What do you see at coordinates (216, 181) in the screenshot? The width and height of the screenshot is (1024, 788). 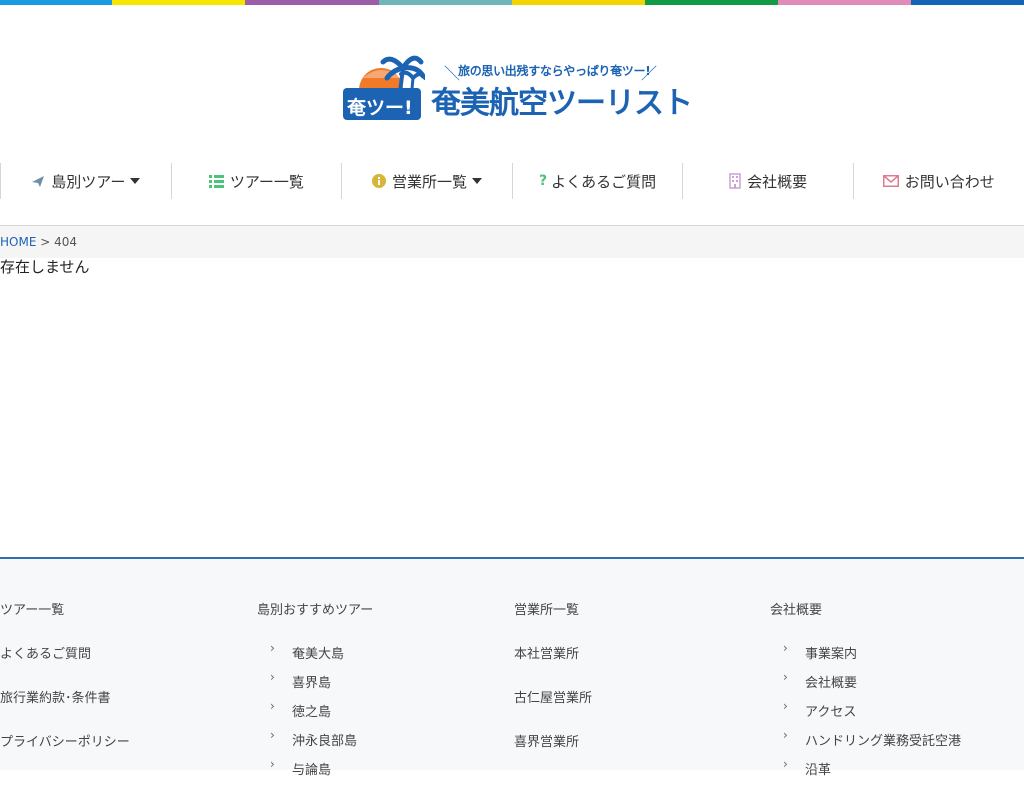 I see `list-icon` at bounding box center [216, 181].